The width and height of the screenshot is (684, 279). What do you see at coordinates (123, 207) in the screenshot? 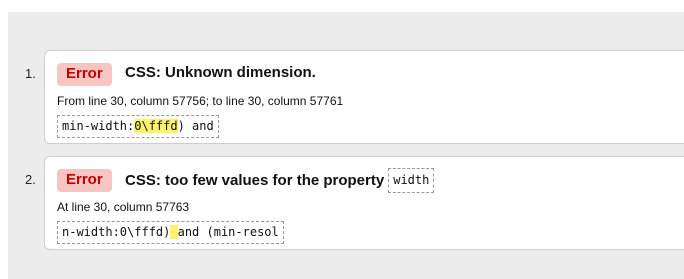
I see `message-location: At line 30, column 57763` at bounding box center [123, 207].